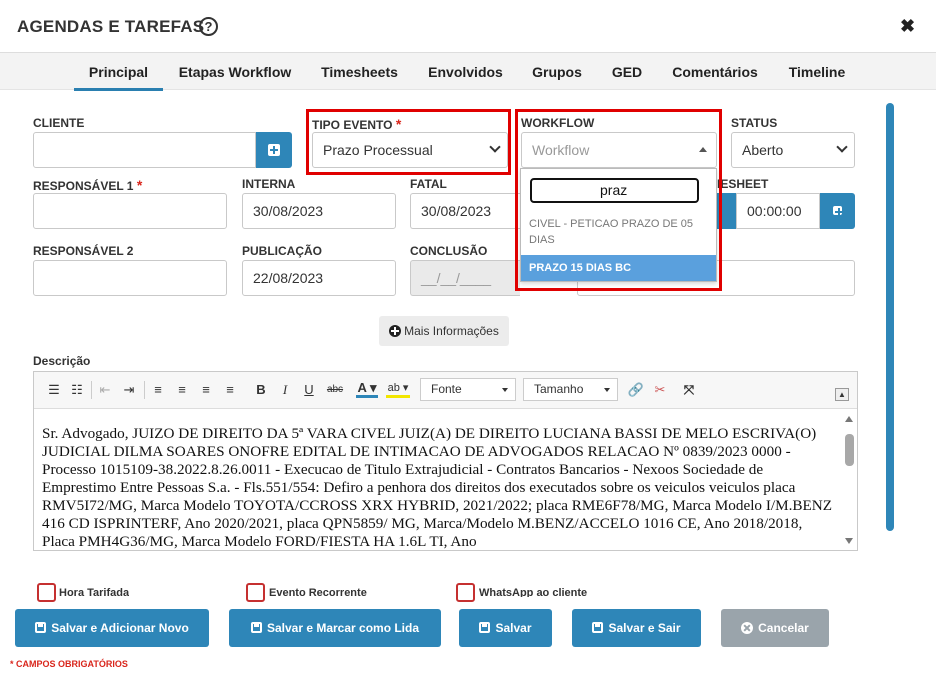 The width and height of the screenshot is (936, 673). I want to click on editor-scrollbar, so click(849, 481).